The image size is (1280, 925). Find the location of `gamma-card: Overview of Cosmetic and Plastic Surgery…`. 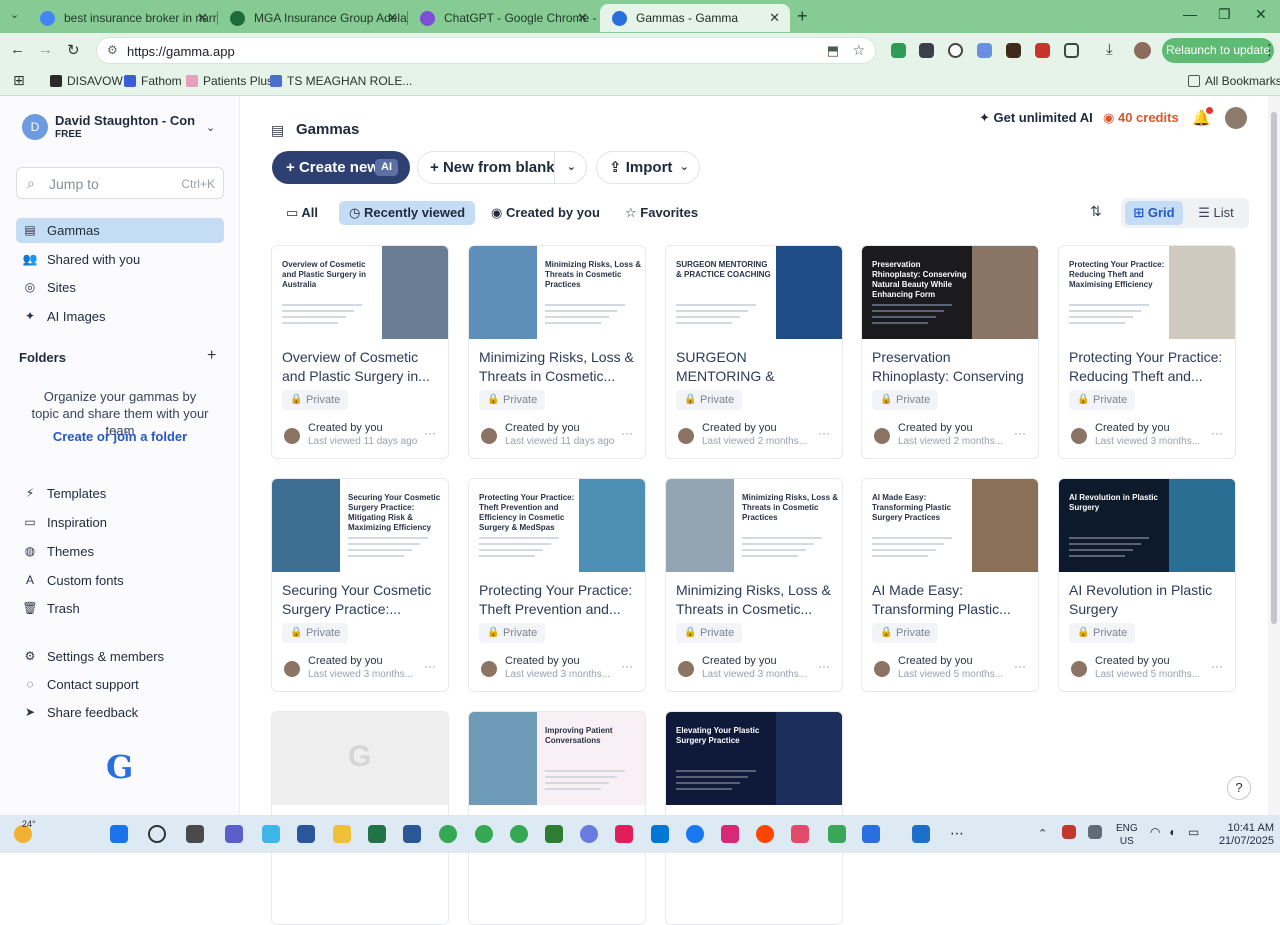

gamma-card: Overview of Cosmetic and Plastic Surgery… is located at coordinates (360, 352).